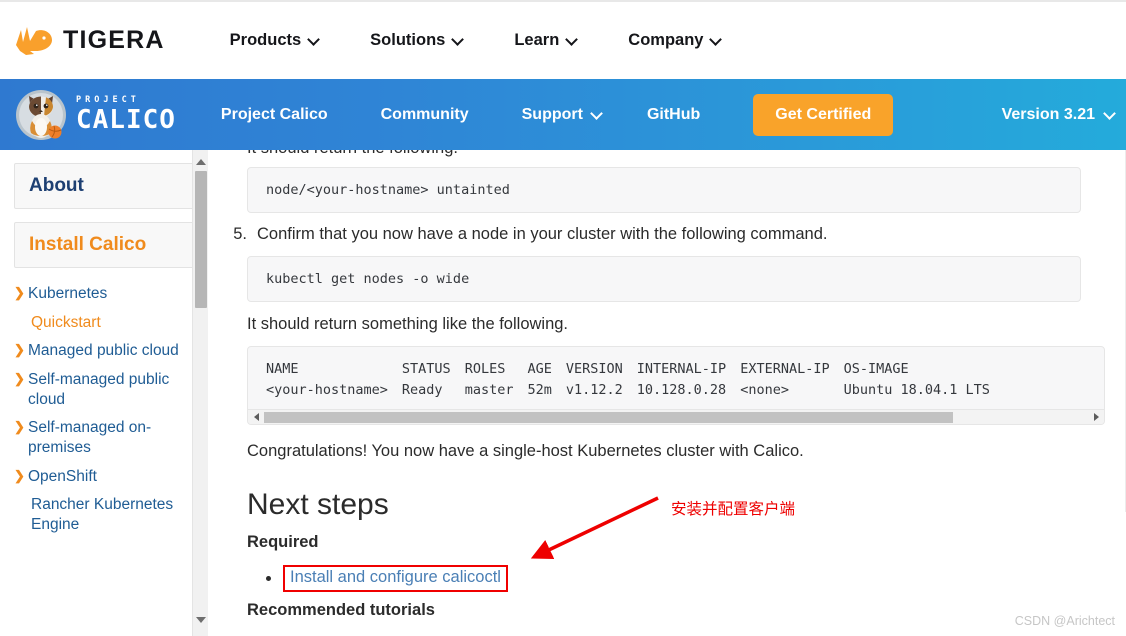 This screenshot has width=1126, height=636. What do you see at coordinates (268, 578) in the screenshot?
I see `bullet-icon` at bounding box center [268, 578].